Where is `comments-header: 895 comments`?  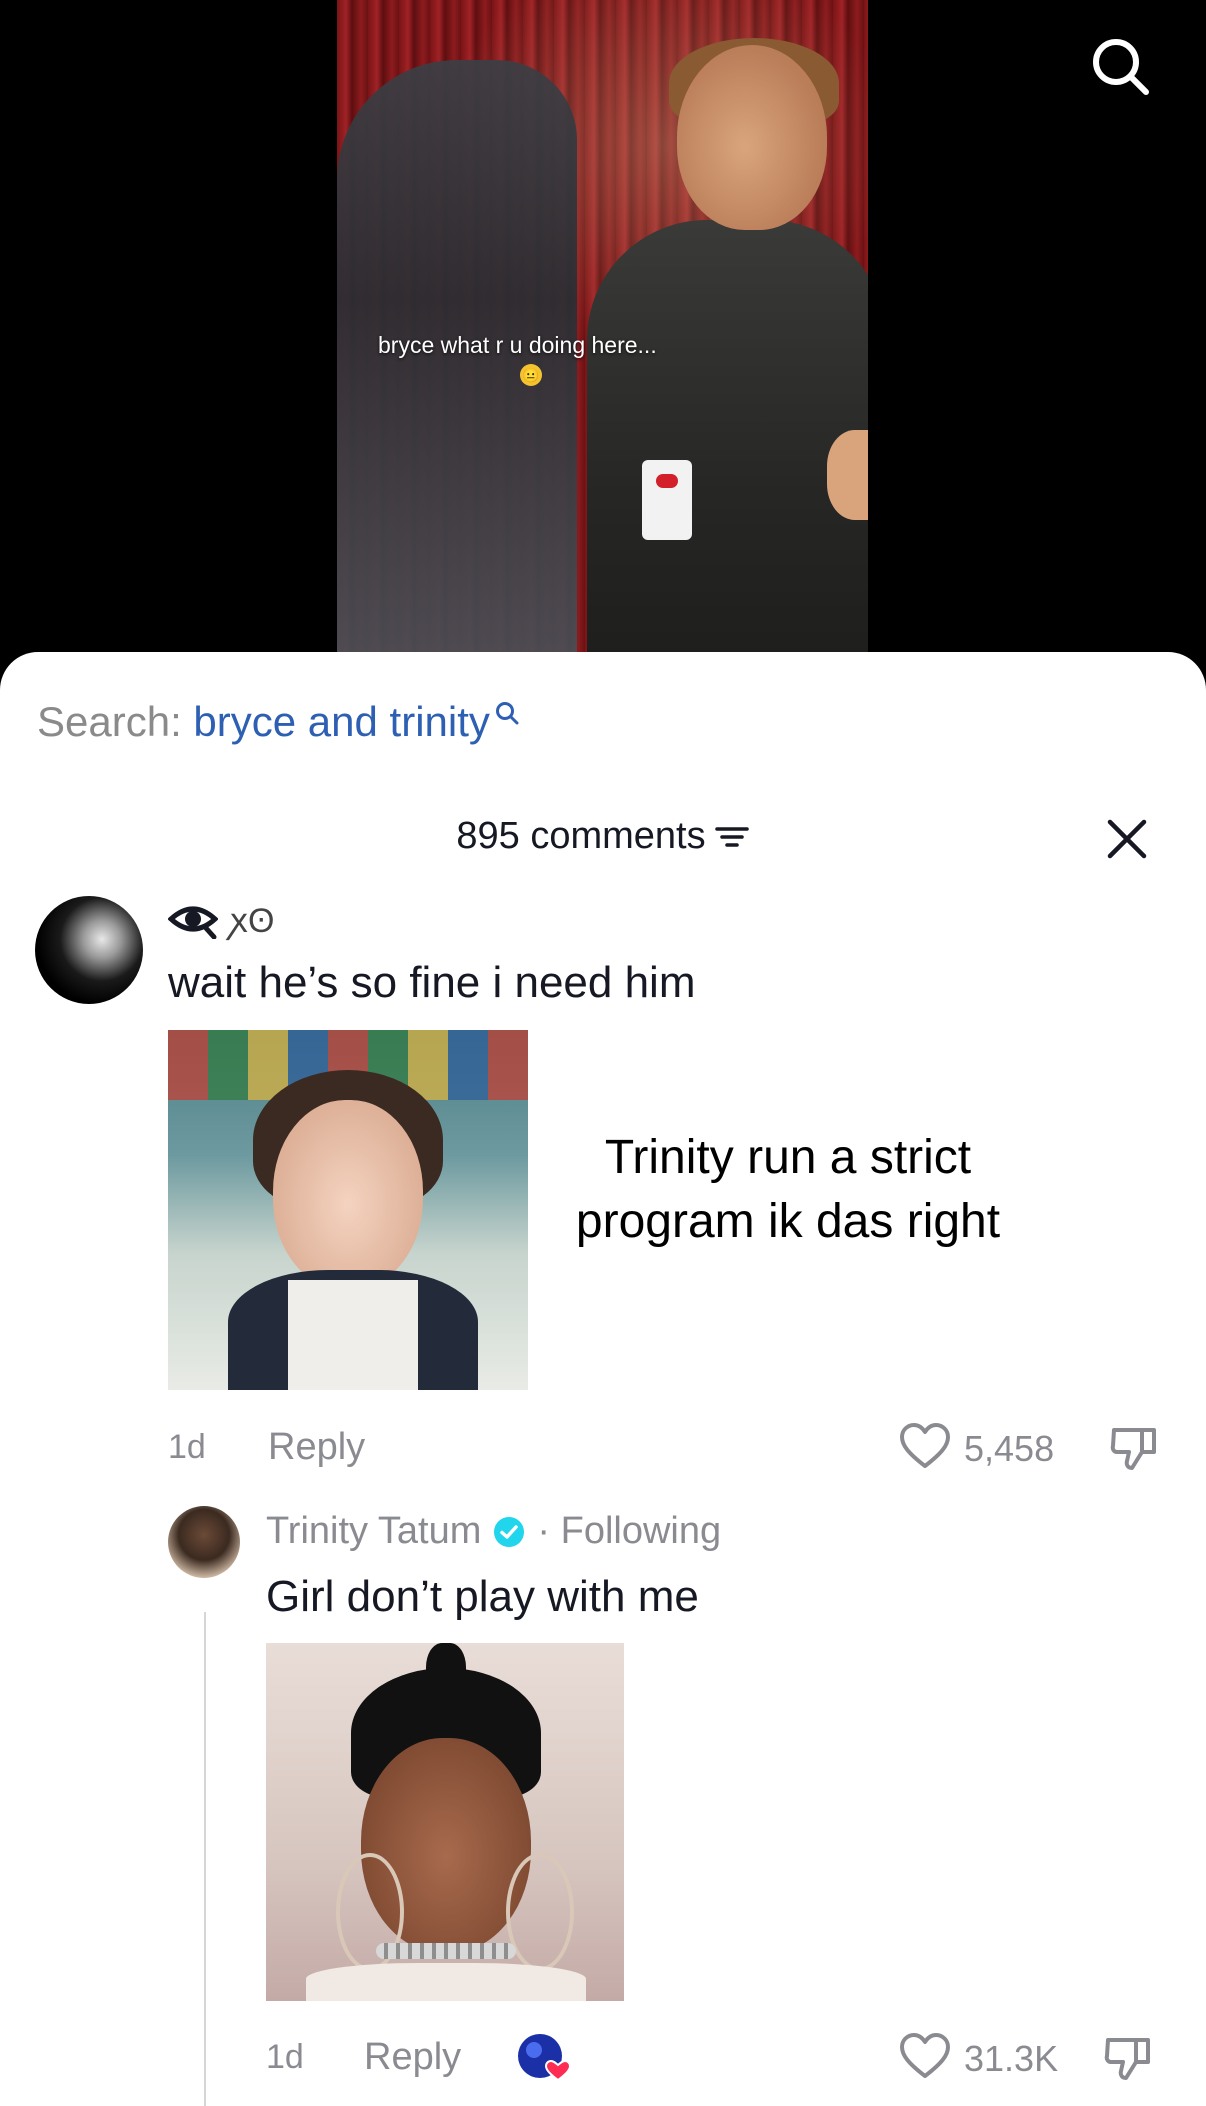 comments-header: 895 comments is located at coordinates (603, 836).